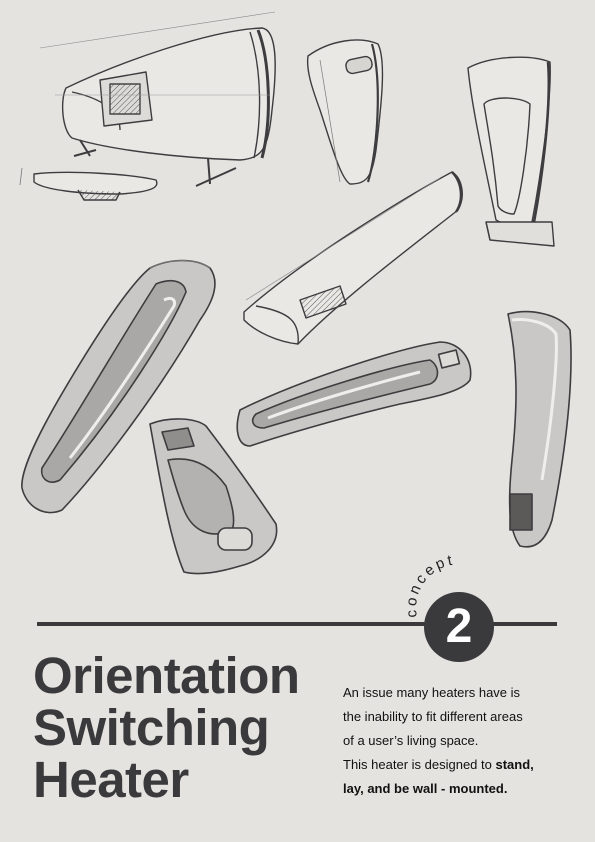 The height and width of the screenshot is (842, 595). I want to click on description-line-4-bold: stand,, so click(514, 764).